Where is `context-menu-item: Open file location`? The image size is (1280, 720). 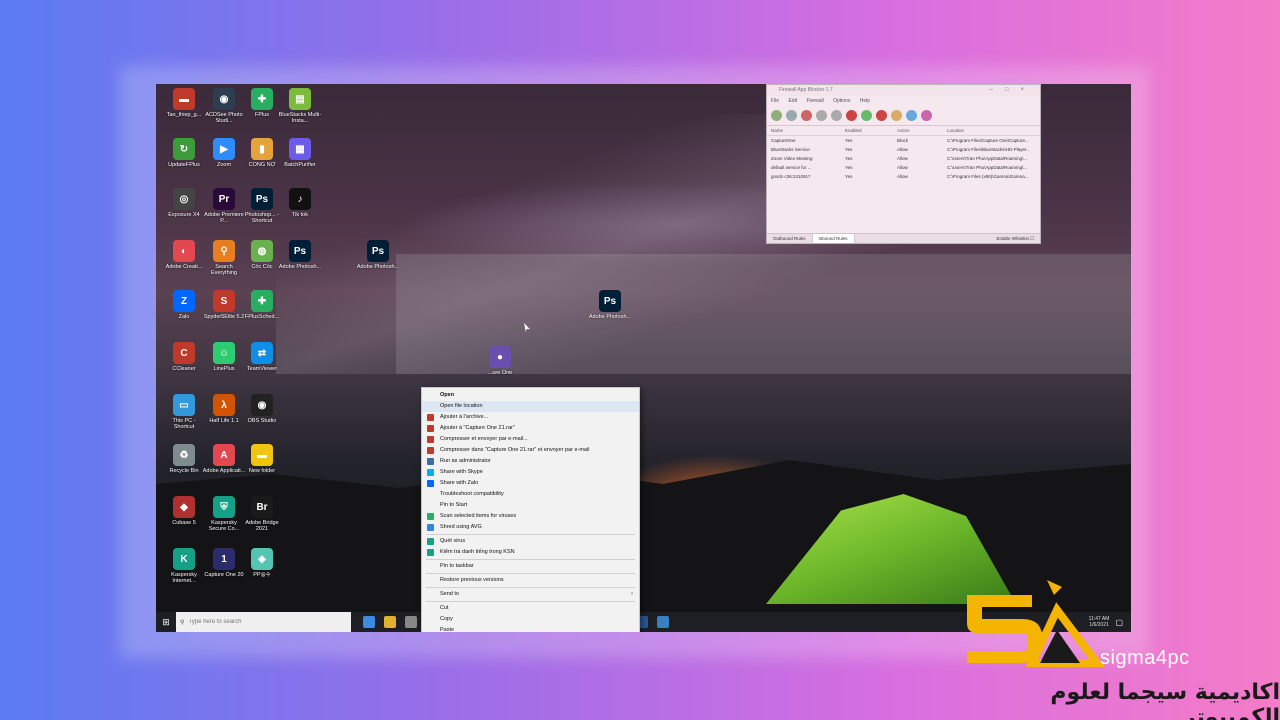
context-menu-item: Open file location is located at coordinates (530, 406).